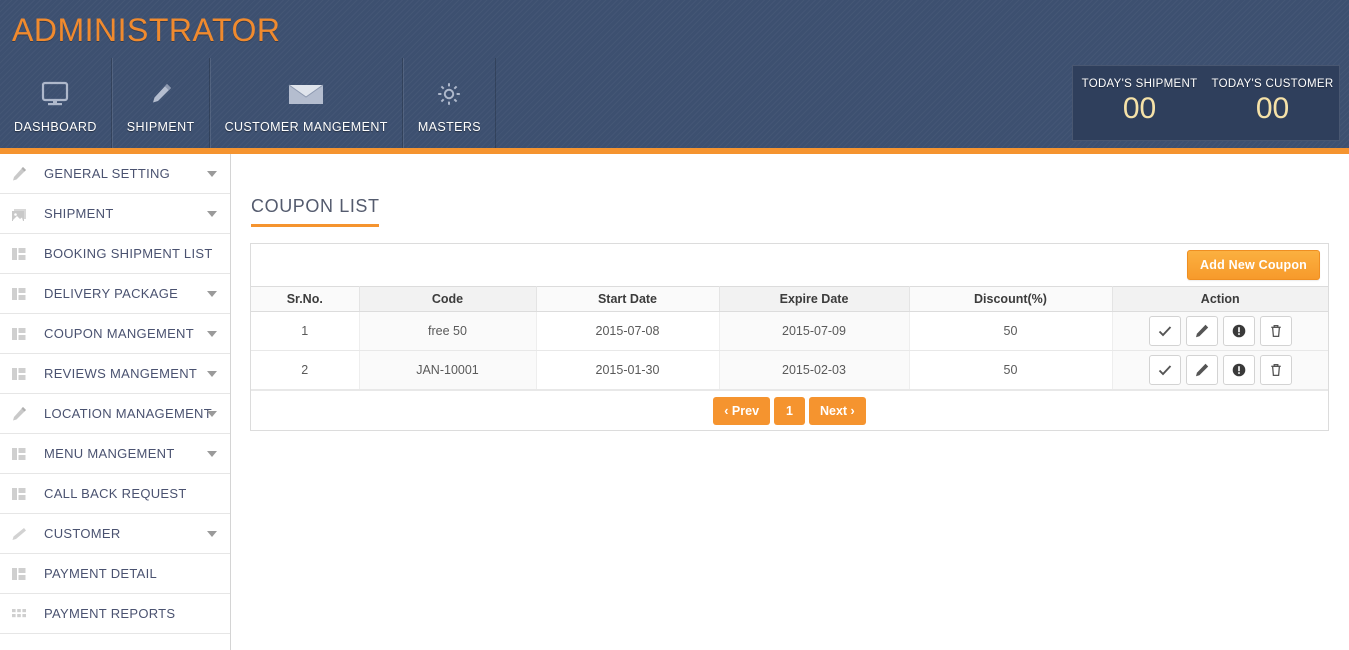  What do you see at coordinates (448, 299) in the screenshot?
I see `column-header-code: Code` at bounding box center [448, 299].